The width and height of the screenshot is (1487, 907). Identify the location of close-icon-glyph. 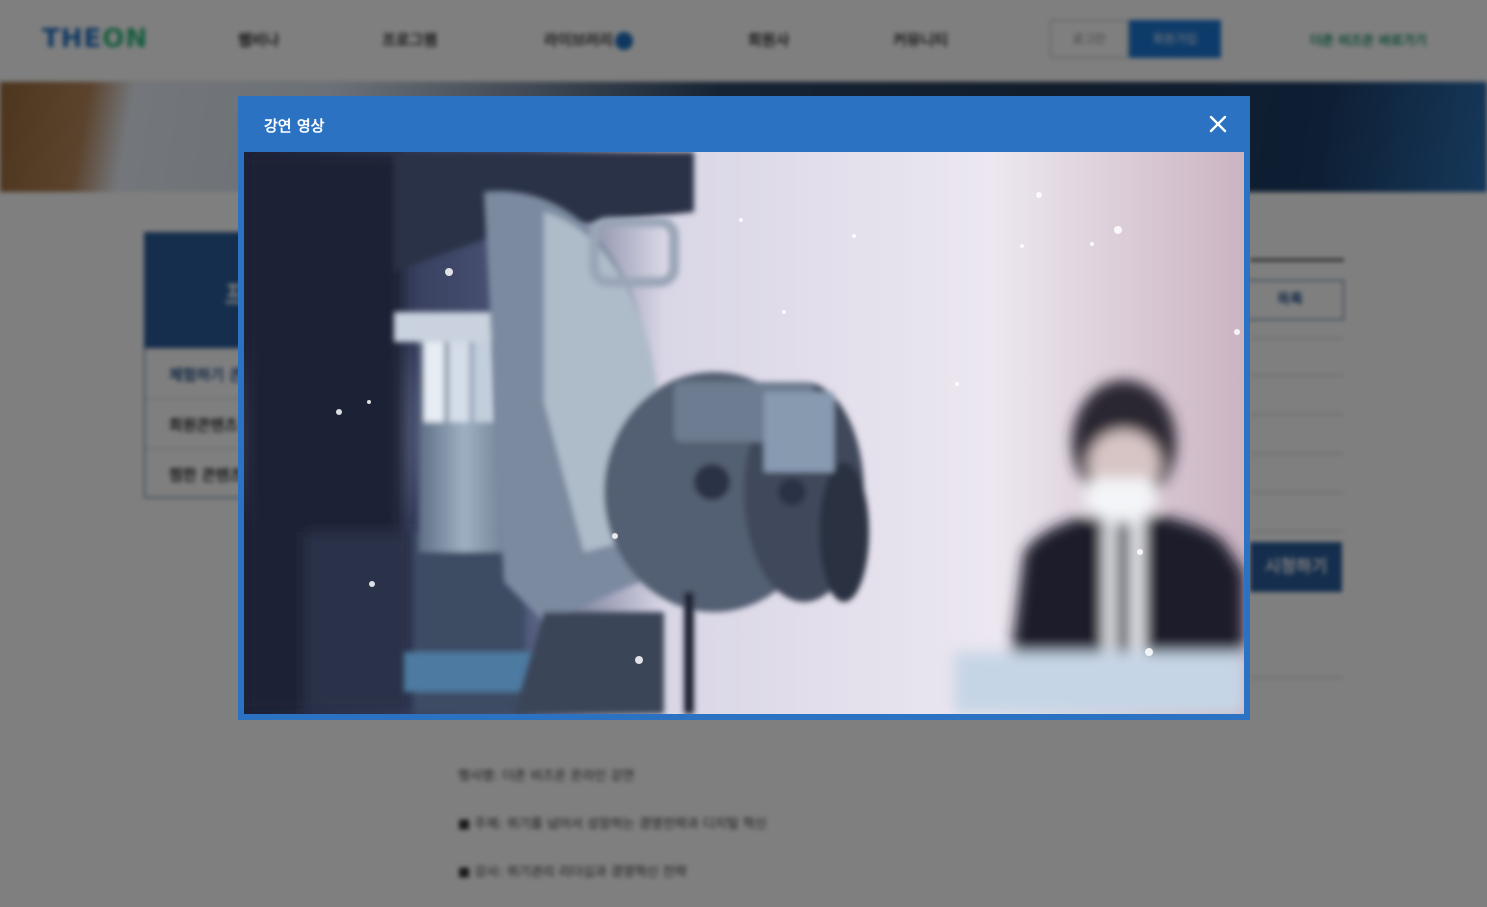
(1218, 124).